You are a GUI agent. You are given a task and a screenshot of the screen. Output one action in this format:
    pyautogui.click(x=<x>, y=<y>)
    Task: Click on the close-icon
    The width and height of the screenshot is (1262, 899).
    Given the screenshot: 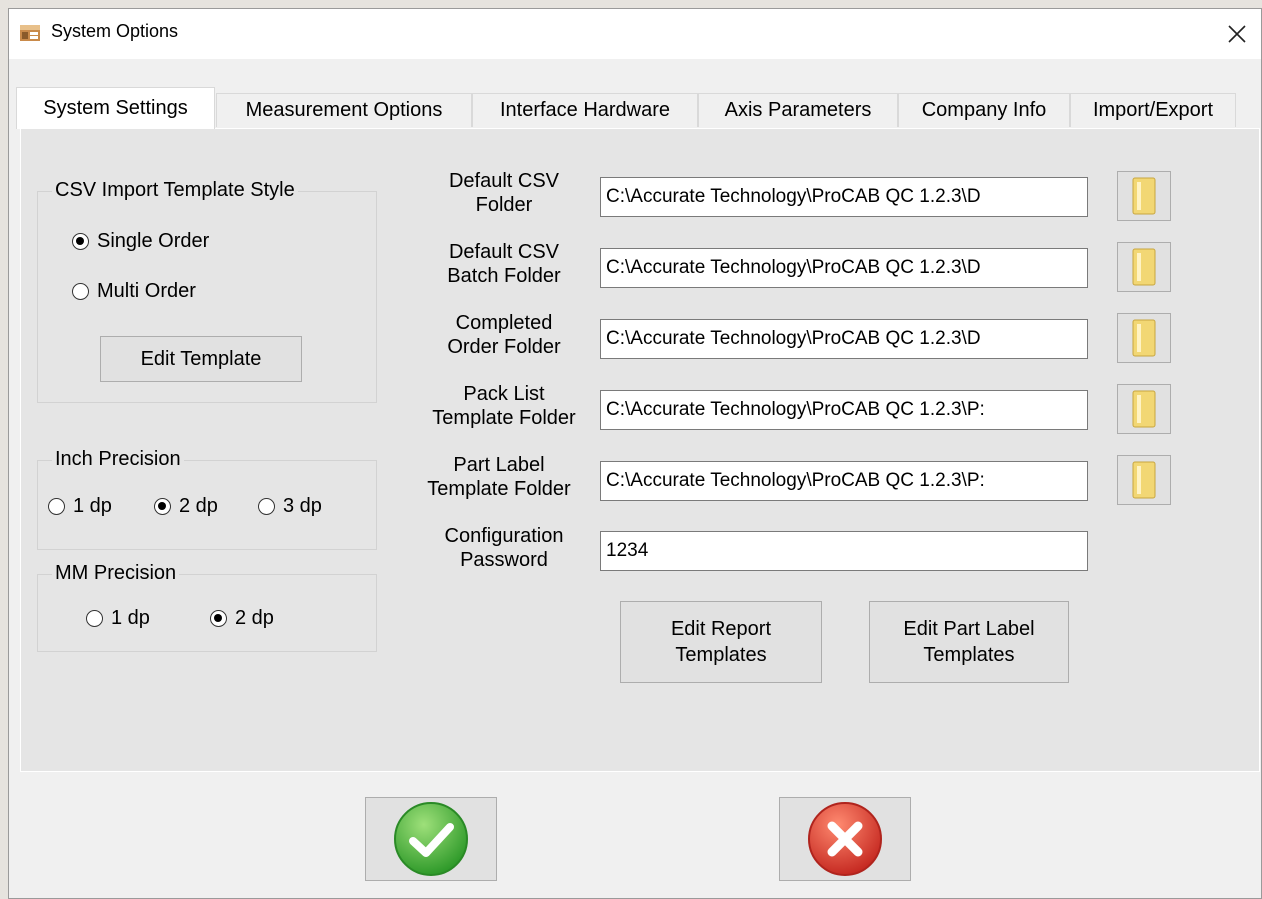 What is the action you would take?
    pyautogui.click(x=1237, y=34)
    